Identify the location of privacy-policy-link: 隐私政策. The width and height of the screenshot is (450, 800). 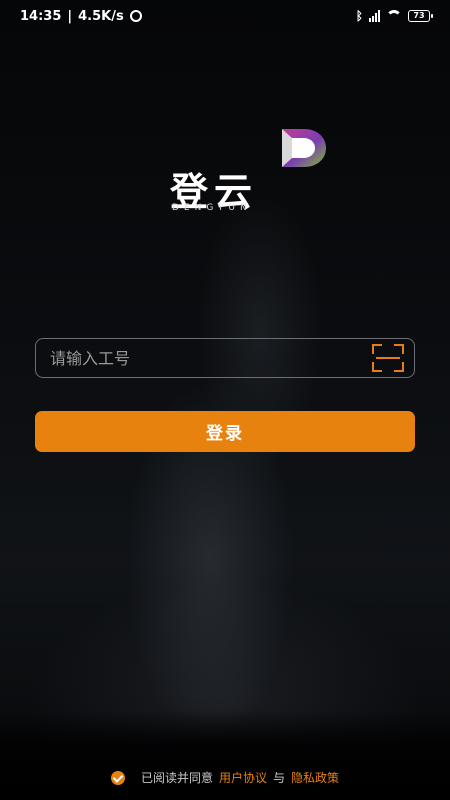
(315, 777).